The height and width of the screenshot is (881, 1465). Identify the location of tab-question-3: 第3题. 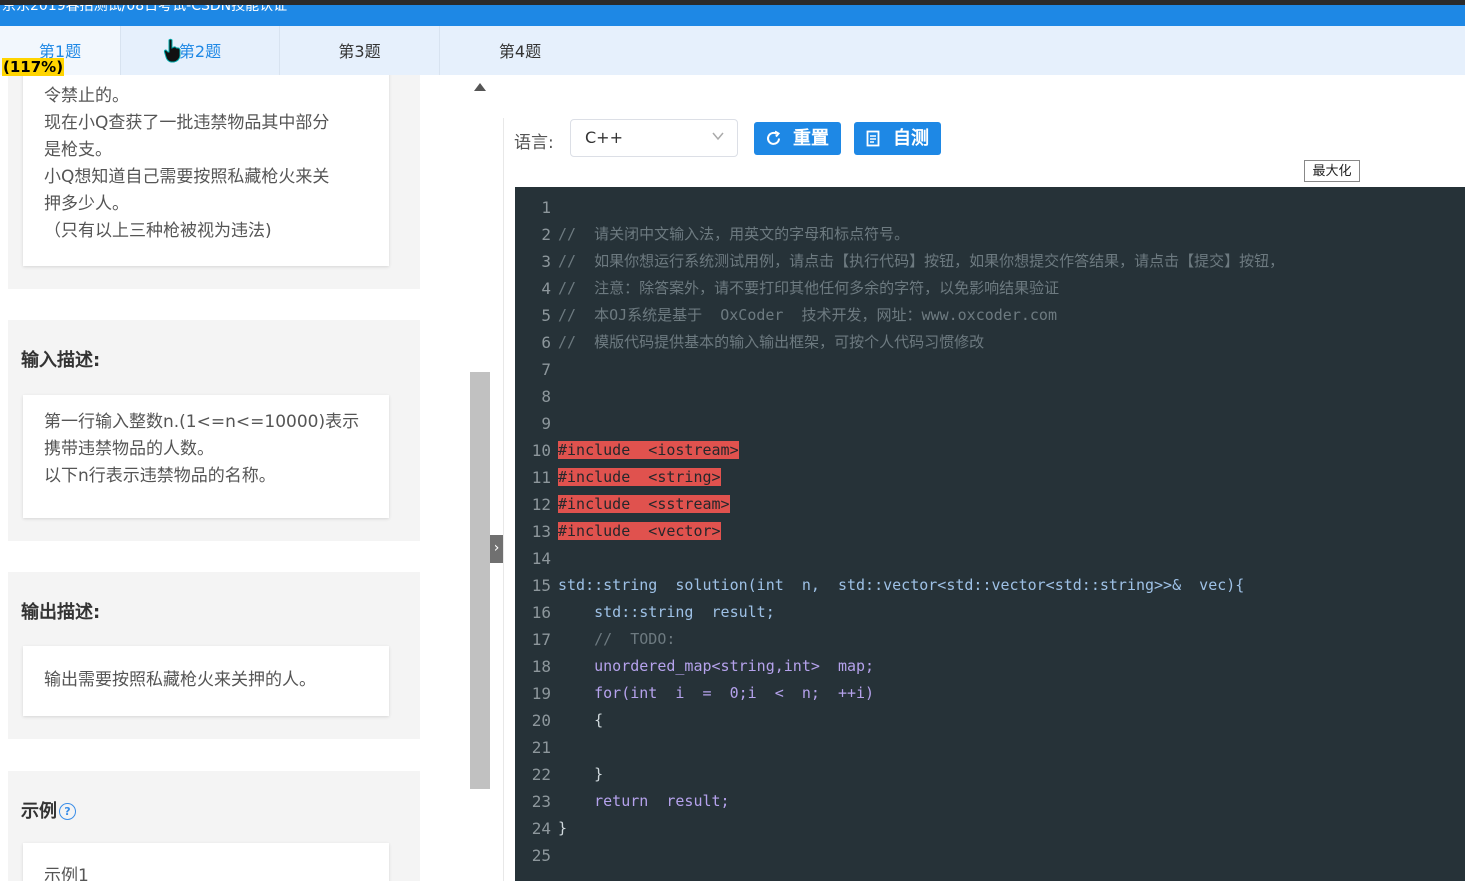
(359, 50).